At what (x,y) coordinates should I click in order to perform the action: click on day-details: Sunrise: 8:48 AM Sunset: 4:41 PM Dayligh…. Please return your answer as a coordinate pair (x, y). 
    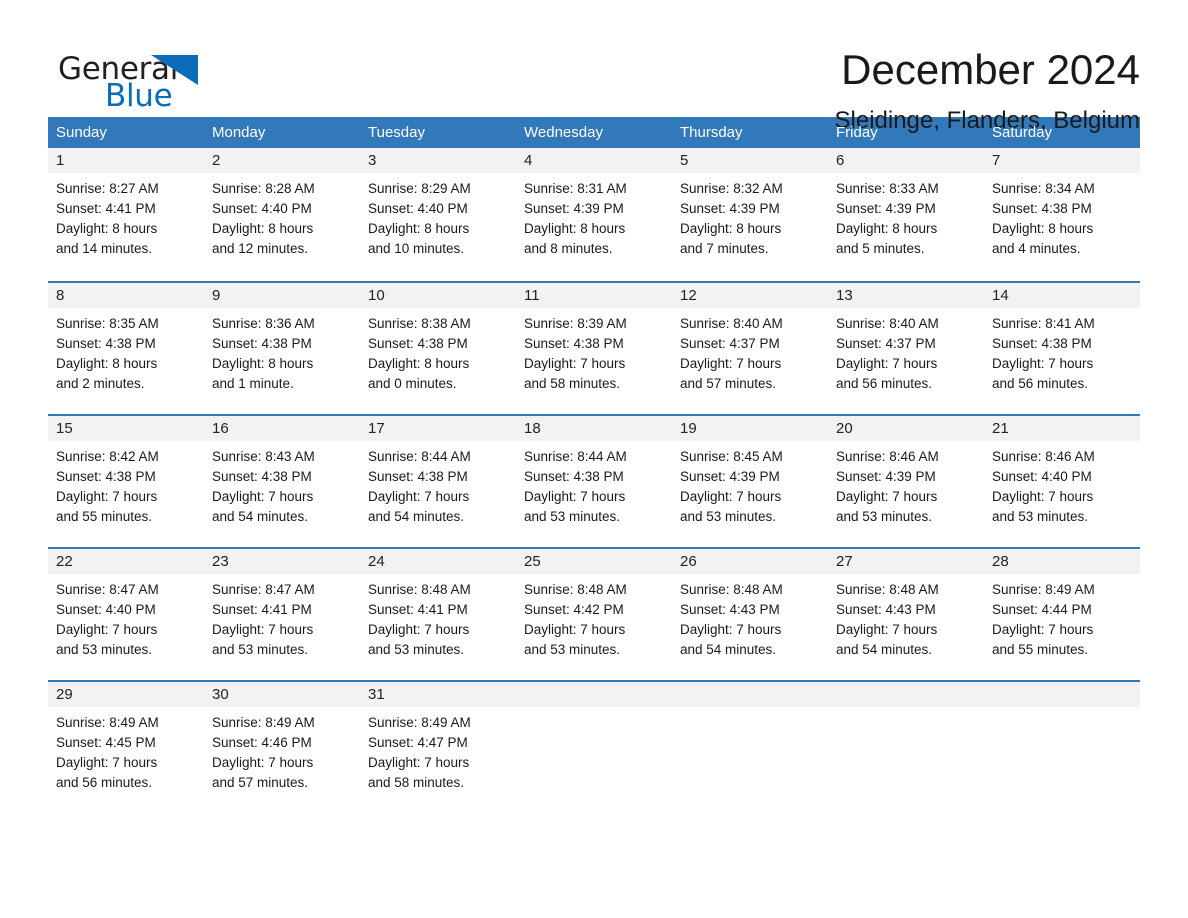
    Looking at the image, I should click on (438, 617).